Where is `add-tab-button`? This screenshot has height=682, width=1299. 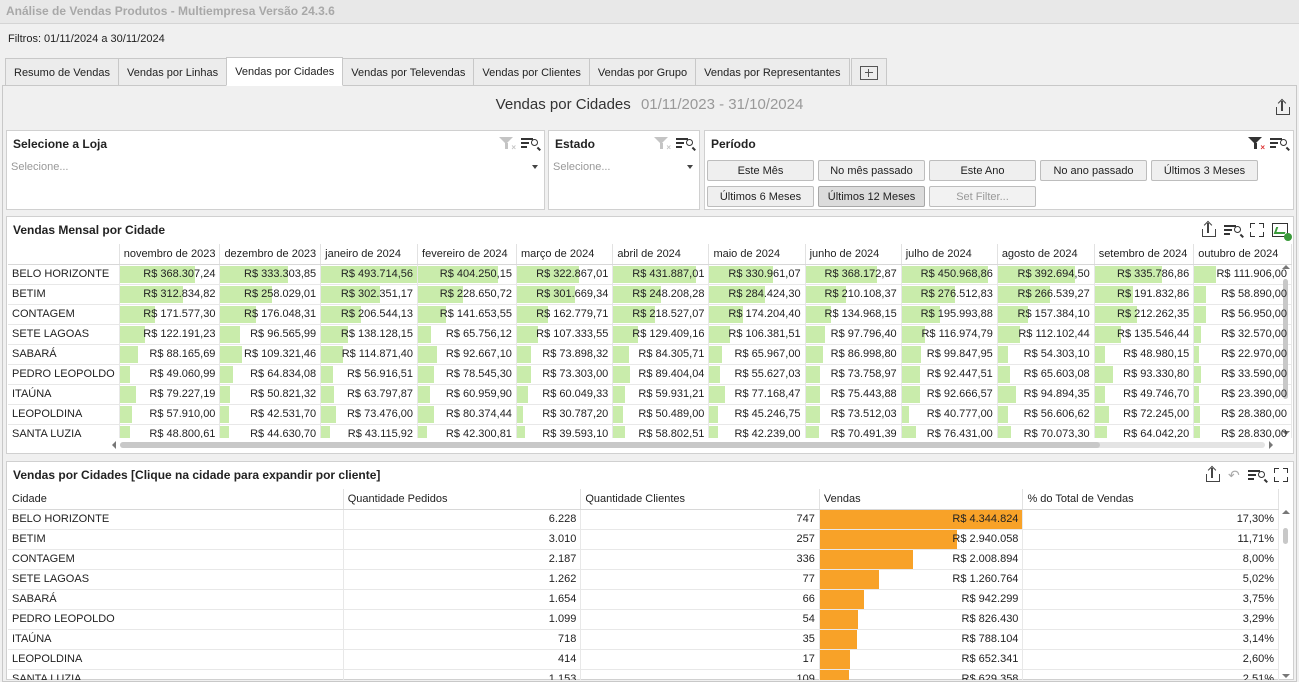
add-tab-button is located at coordinates (868, 72).